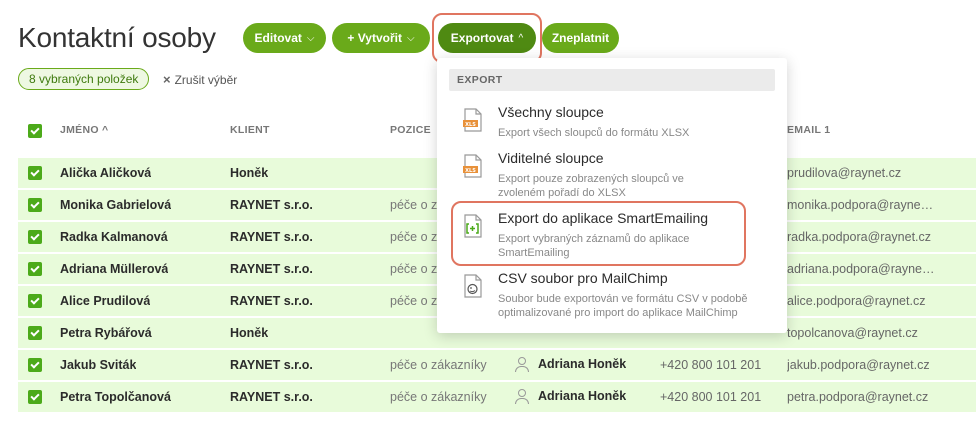  What do you see at coordinates (98, 365) in the screenshot?
I see `cell-name: Jakub Sviták` at bounding box center [98, 365].